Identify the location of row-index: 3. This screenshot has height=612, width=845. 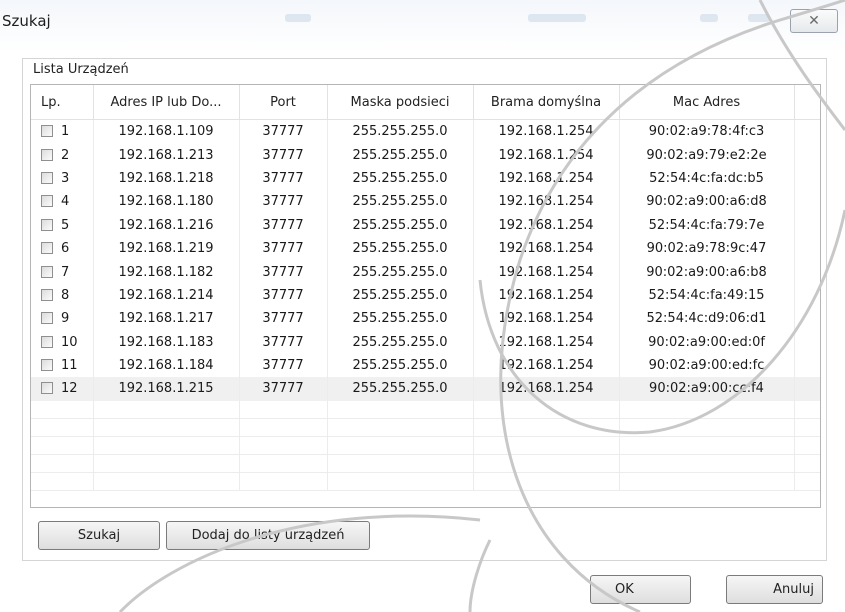
(65, 178).